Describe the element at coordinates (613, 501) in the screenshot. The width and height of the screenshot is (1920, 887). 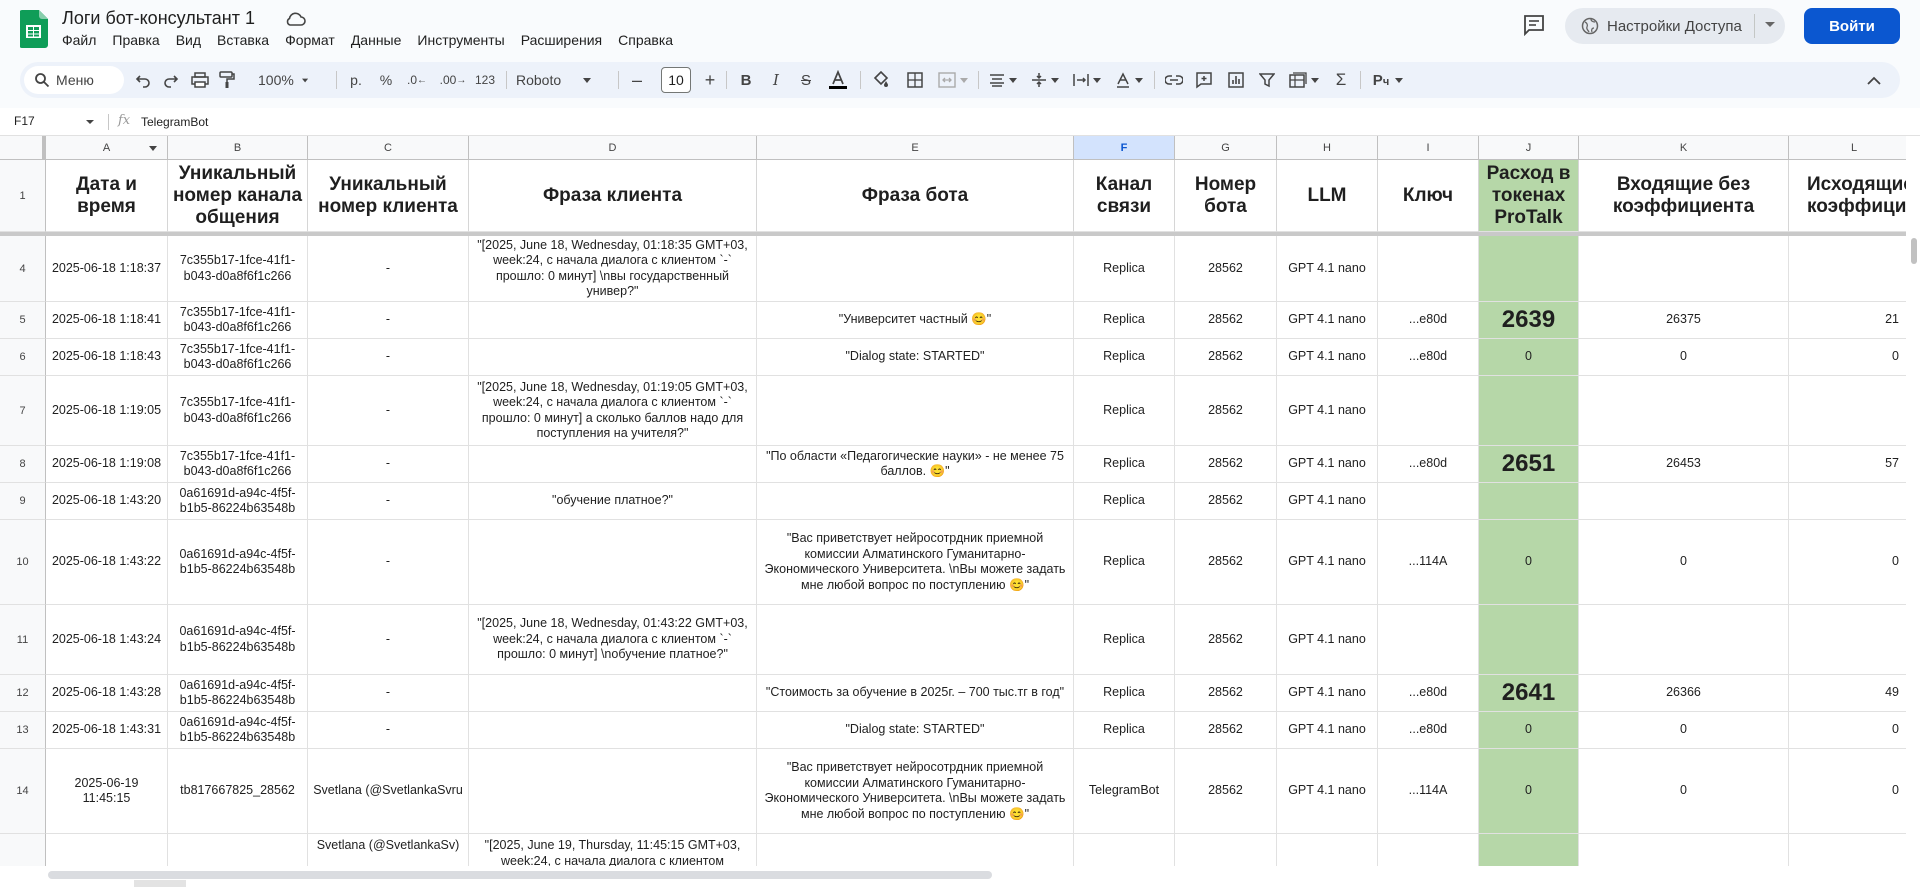
I see `table-cell: "обучение платное?"` at that location.